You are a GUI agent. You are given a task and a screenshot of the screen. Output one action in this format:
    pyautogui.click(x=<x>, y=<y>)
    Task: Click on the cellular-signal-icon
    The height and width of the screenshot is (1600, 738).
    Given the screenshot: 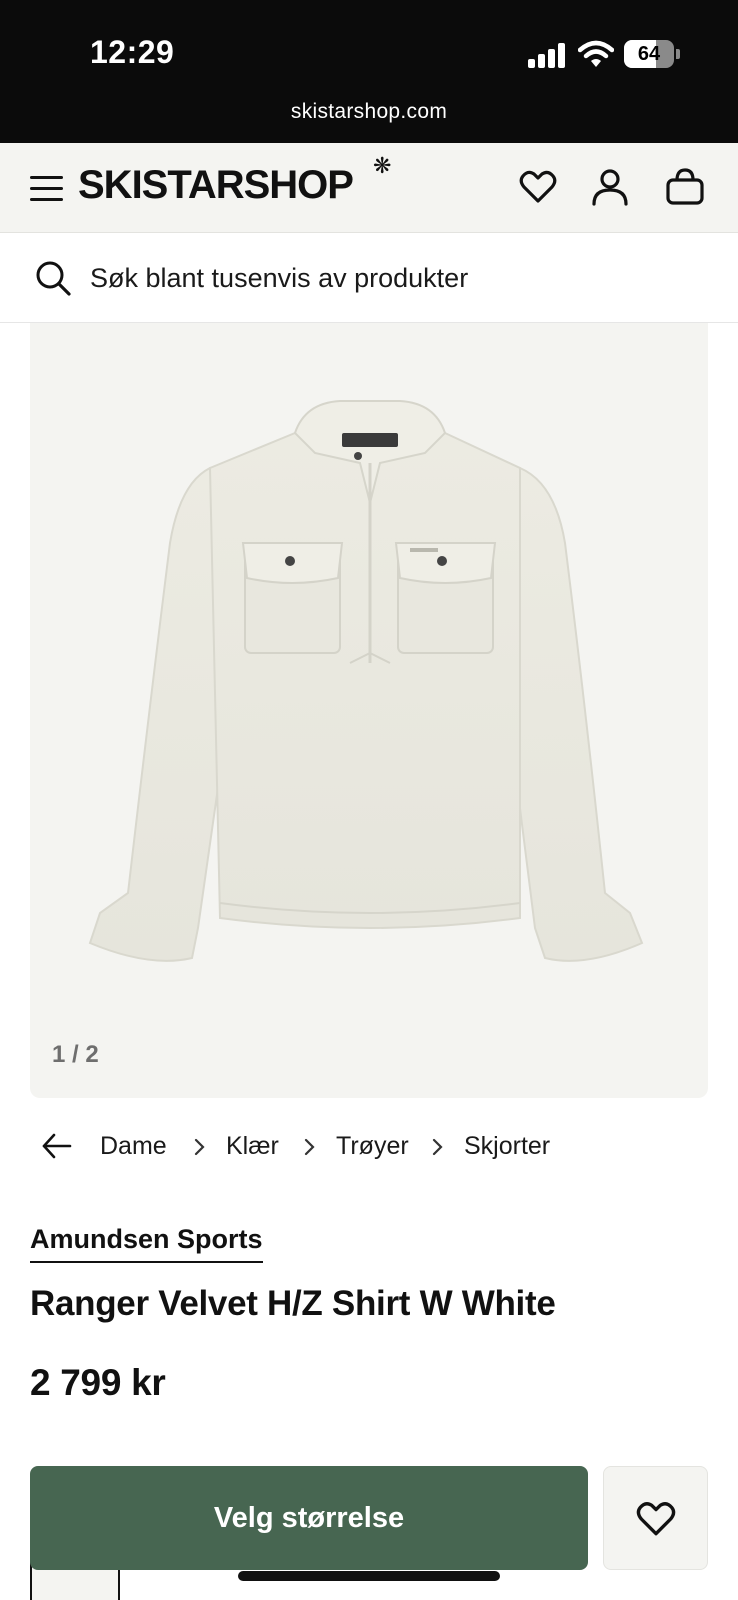 What is the action you would take?
    pyautogui.click(x=548, y=55)
    